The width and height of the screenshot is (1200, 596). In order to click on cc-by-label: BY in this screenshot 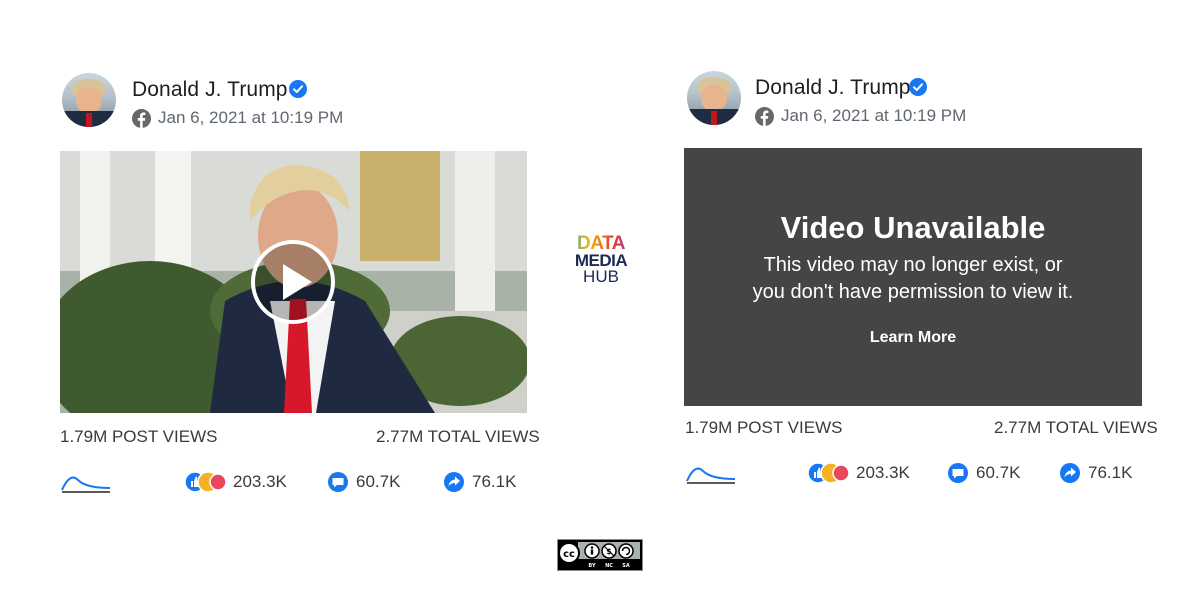, I will do `click(592, 566)`.